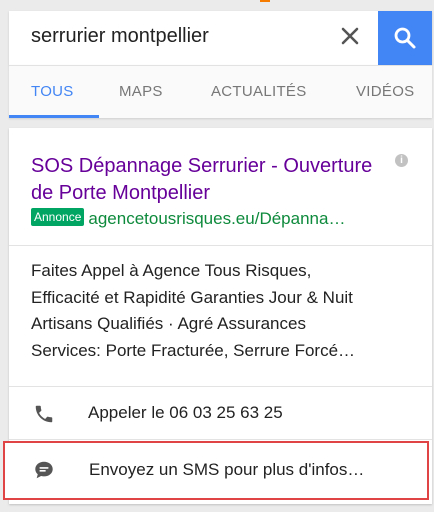 The image size is (434, 512). I want to click on search-tabs: TOUS MAPS ACTUALITÉS VIDÉOS, so click(220, 91).